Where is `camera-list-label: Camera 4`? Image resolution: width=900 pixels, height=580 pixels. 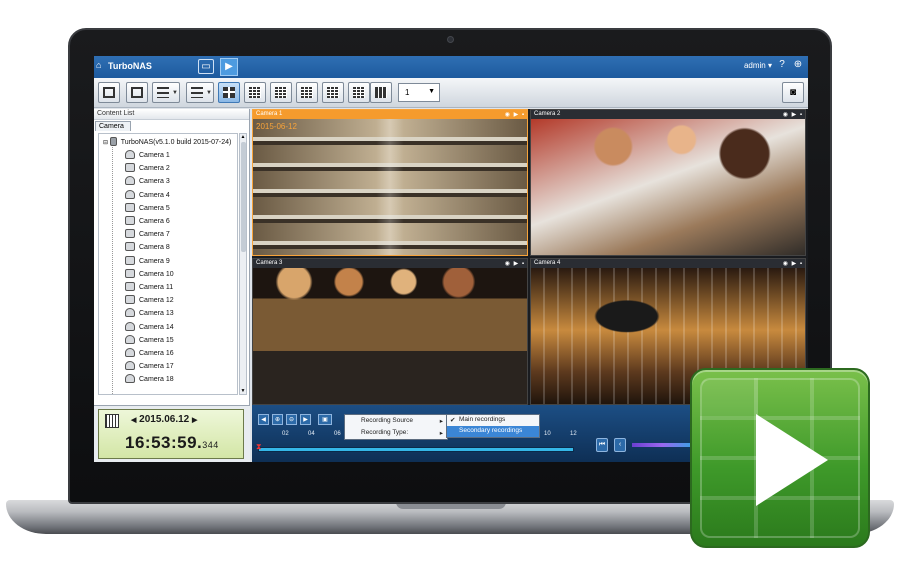
camera-list-label: Camera 4 is located at coordinates (154, 195).